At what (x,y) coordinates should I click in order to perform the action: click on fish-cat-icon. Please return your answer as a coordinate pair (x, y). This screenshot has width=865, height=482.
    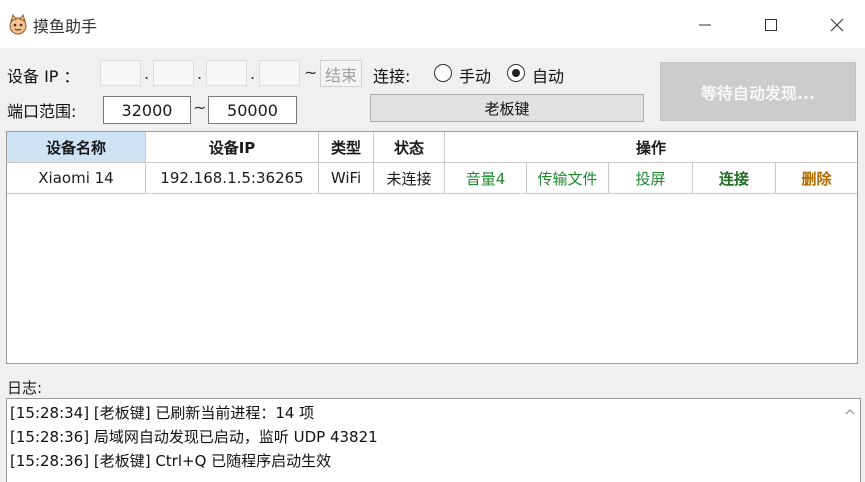
    Looking at the image, I should click on (18, 24).